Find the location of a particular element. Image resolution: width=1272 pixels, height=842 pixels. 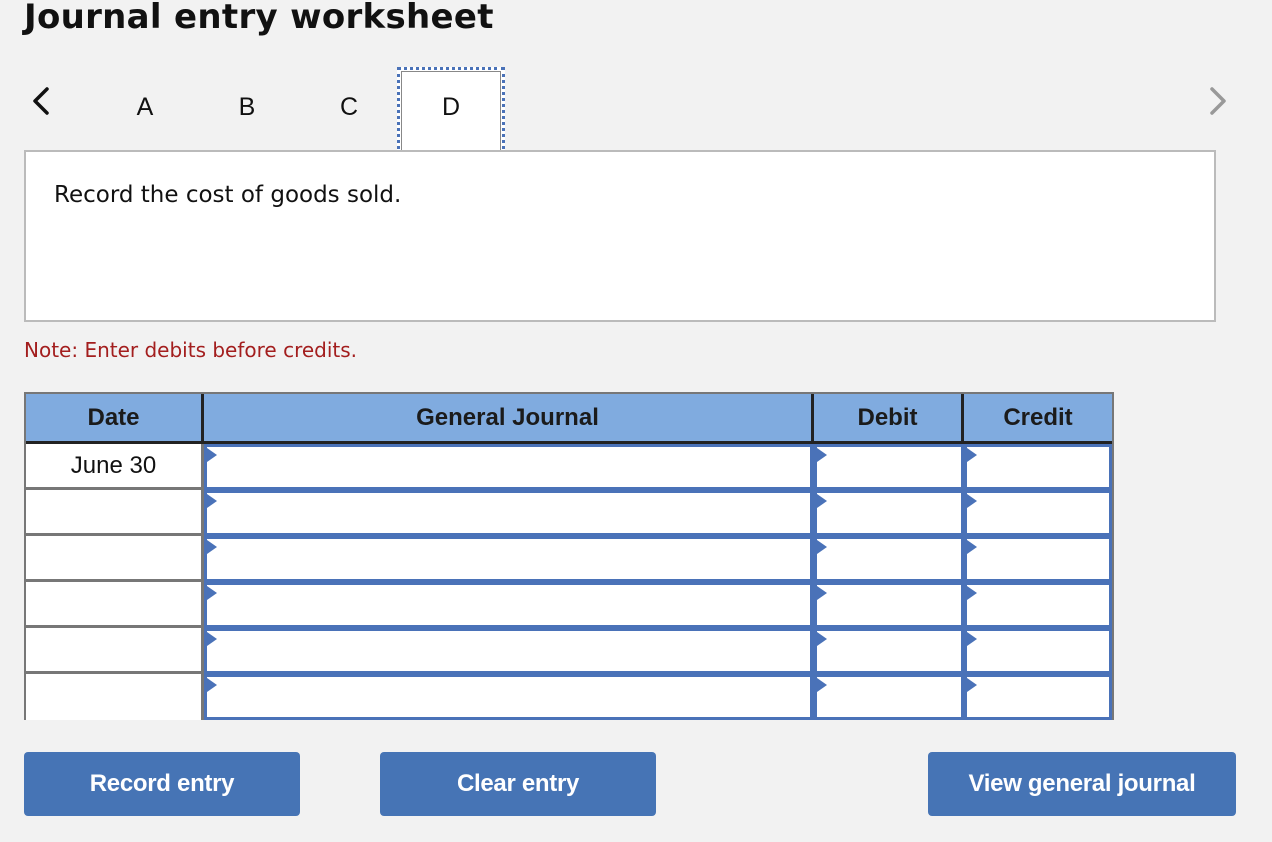

note-text: Note: Enter debits before credits. is located at coordinates (191, 350).